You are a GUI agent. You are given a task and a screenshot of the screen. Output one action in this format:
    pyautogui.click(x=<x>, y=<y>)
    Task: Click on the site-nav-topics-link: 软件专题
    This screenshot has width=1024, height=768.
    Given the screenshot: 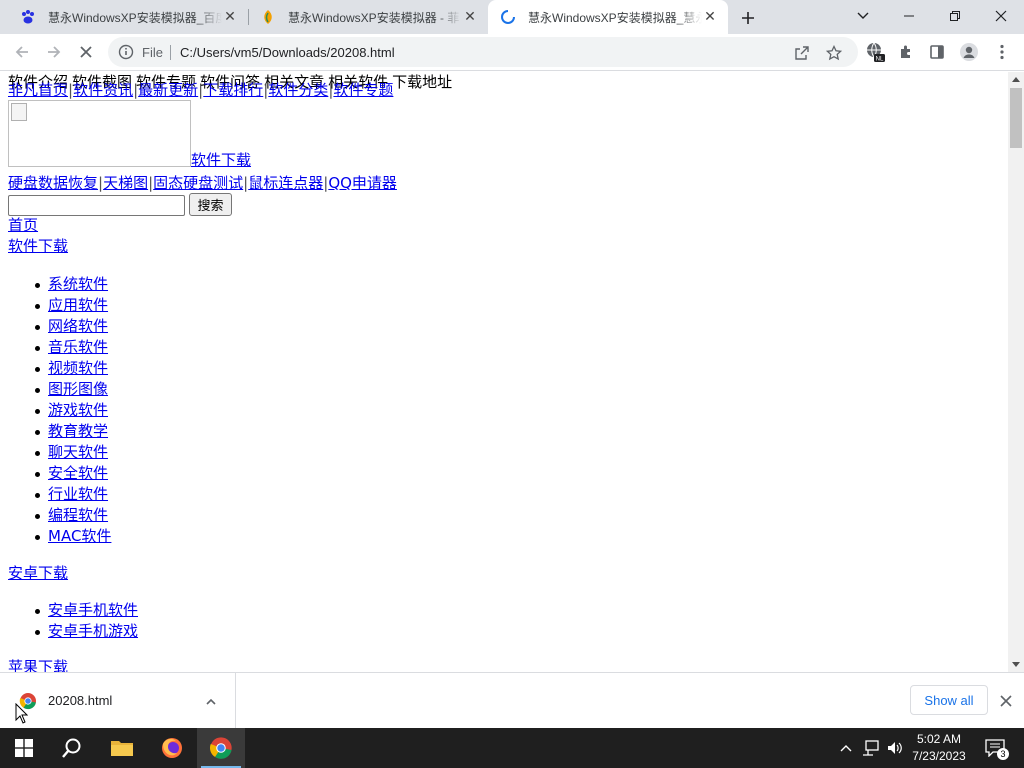 What is the action you would take?
    pyautogui.click(x=363, y=90)
    